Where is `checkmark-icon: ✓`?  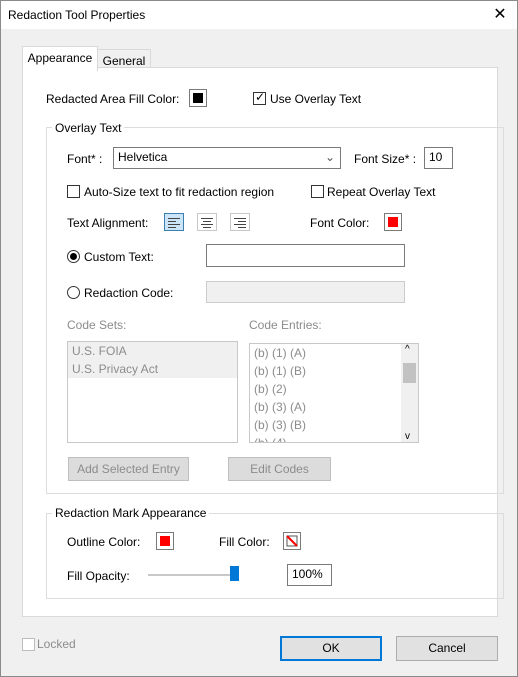 checkmark-icon: ✓ is located at coordinates (260, 97).